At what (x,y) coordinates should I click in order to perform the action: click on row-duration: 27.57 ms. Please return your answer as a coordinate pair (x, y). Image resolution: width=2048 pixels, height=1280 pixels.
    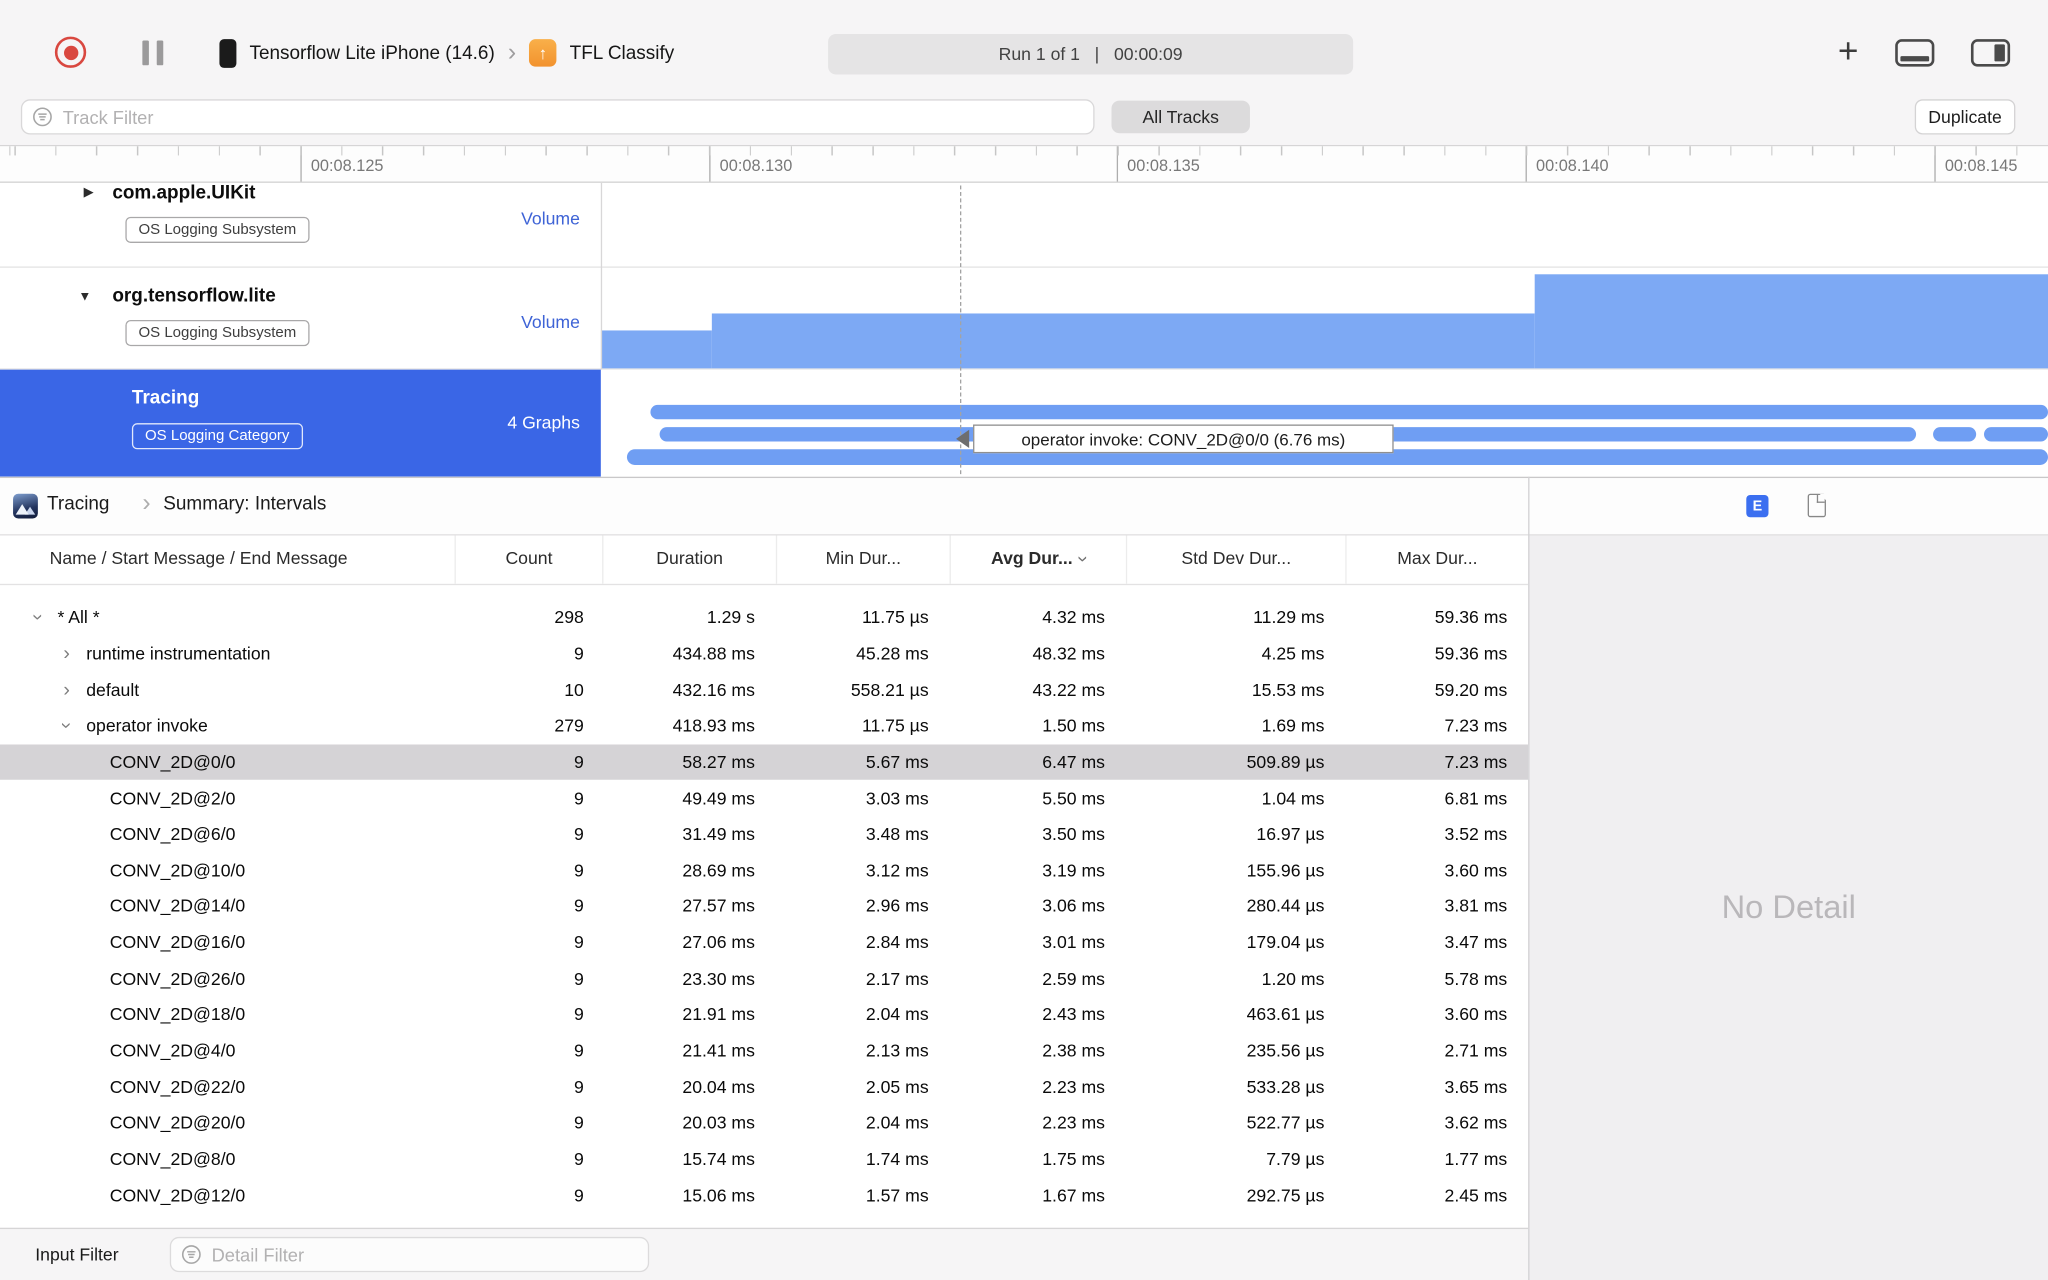
    Looking at the image, I should click on (718, 906).